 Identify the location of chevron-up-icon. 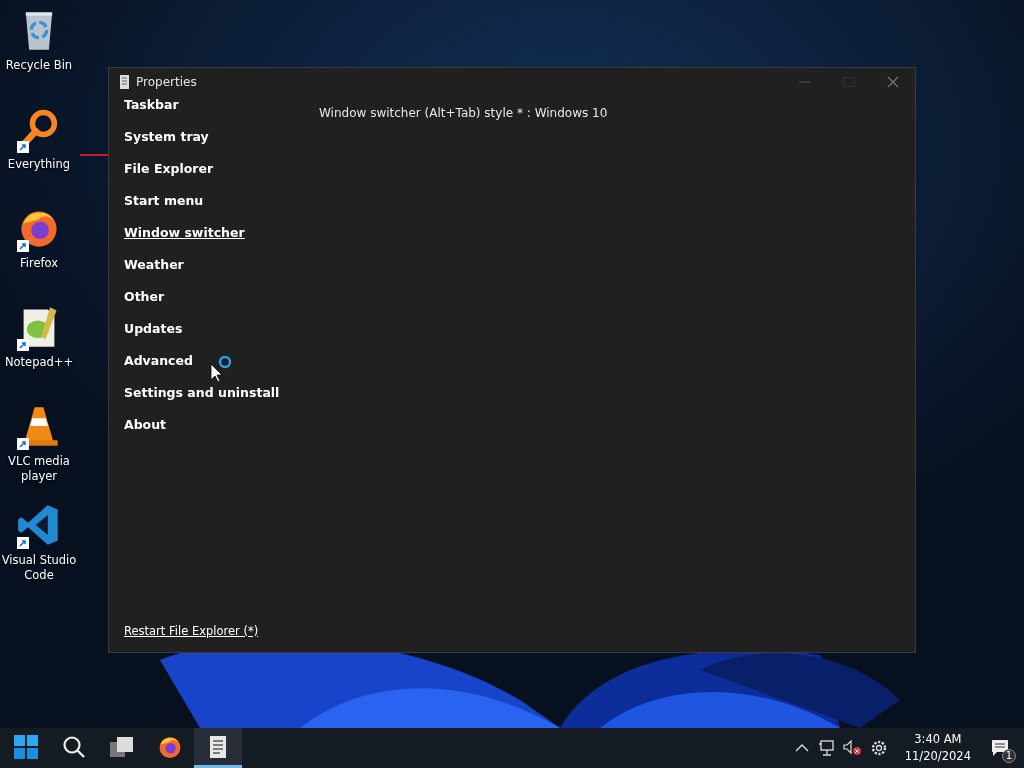
(801, 748).